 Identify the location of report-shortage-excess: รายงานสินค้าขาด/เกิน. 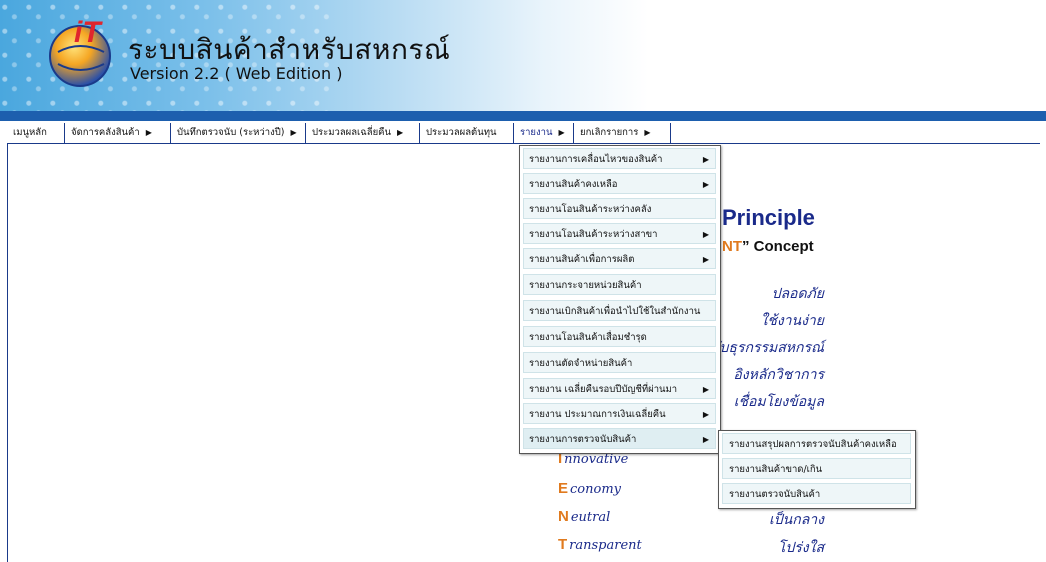
(816, 468).